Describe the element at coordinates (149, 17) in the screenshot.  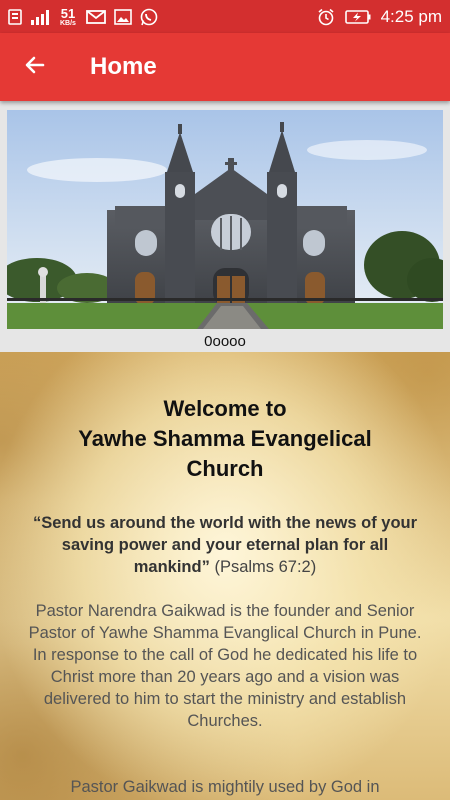
I see `whatsapp-icon` at that location.